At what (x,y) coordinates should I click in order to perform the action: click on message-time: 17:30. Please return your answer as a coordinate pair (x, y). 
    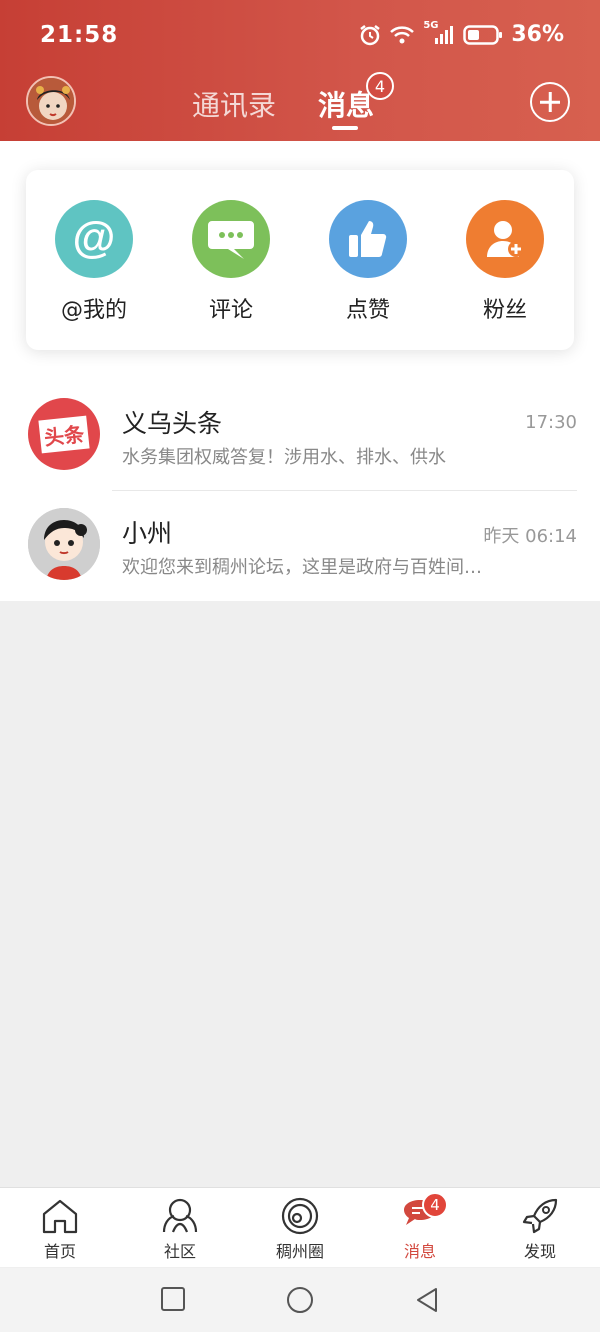
    Looking at the image, I should click on (551, 422).